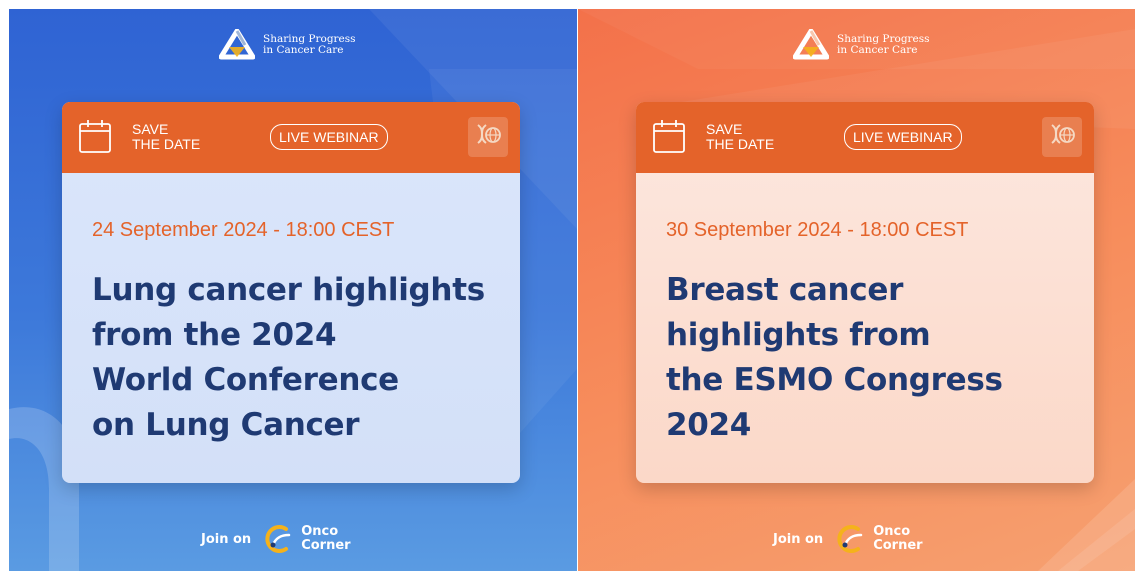 This screenshot has height=571, width=1135. What do you see at coordinates (243, 230) in the screenshot?
I see `event-date: 24 September 2024 - 18:00 CEST` at bounding box center [243, 230].